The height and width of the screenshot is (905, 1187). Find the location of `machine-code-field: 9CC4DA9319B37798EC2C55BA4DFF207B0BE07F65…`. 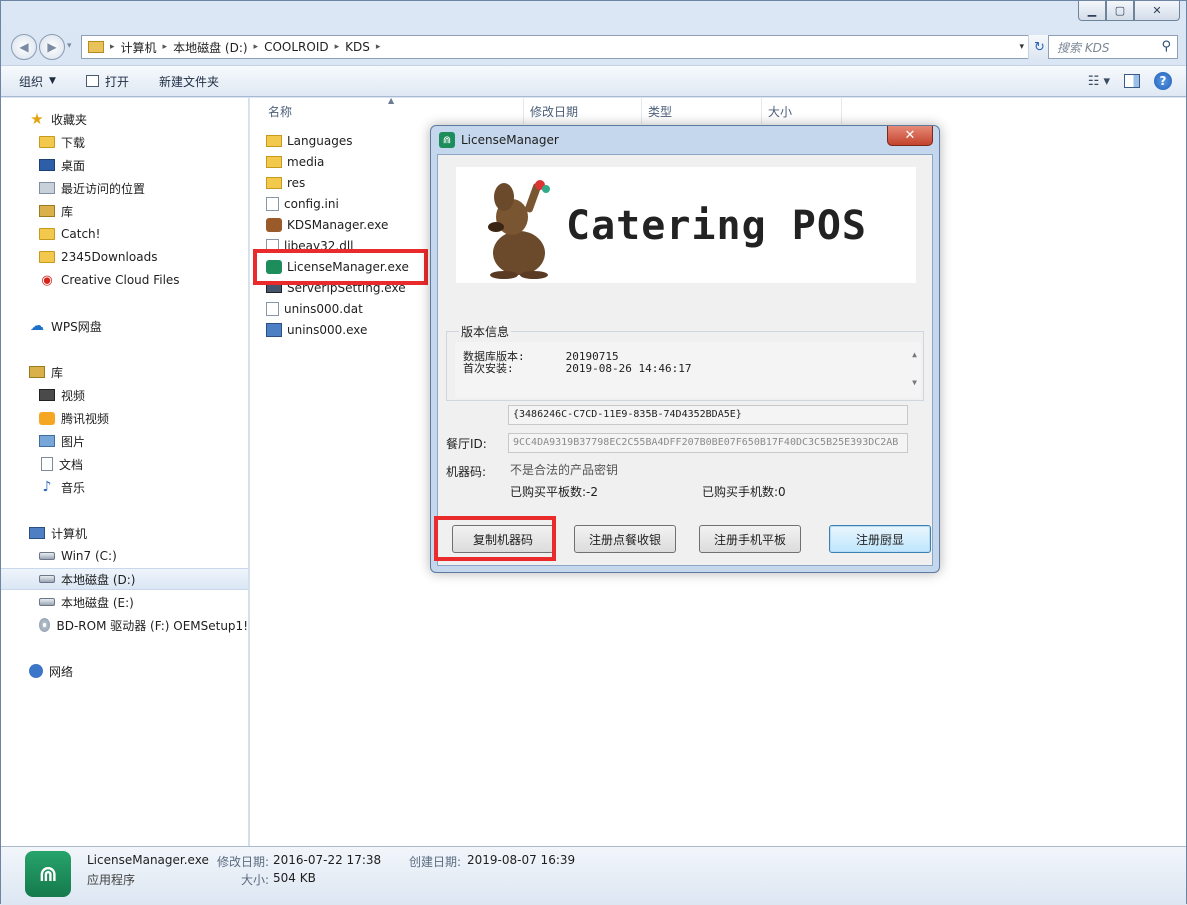

machine-code-field: 9CC4DA9319B37798EC2C55BA4DFF207B0BE07F65… is located at coordinates (708, 443).